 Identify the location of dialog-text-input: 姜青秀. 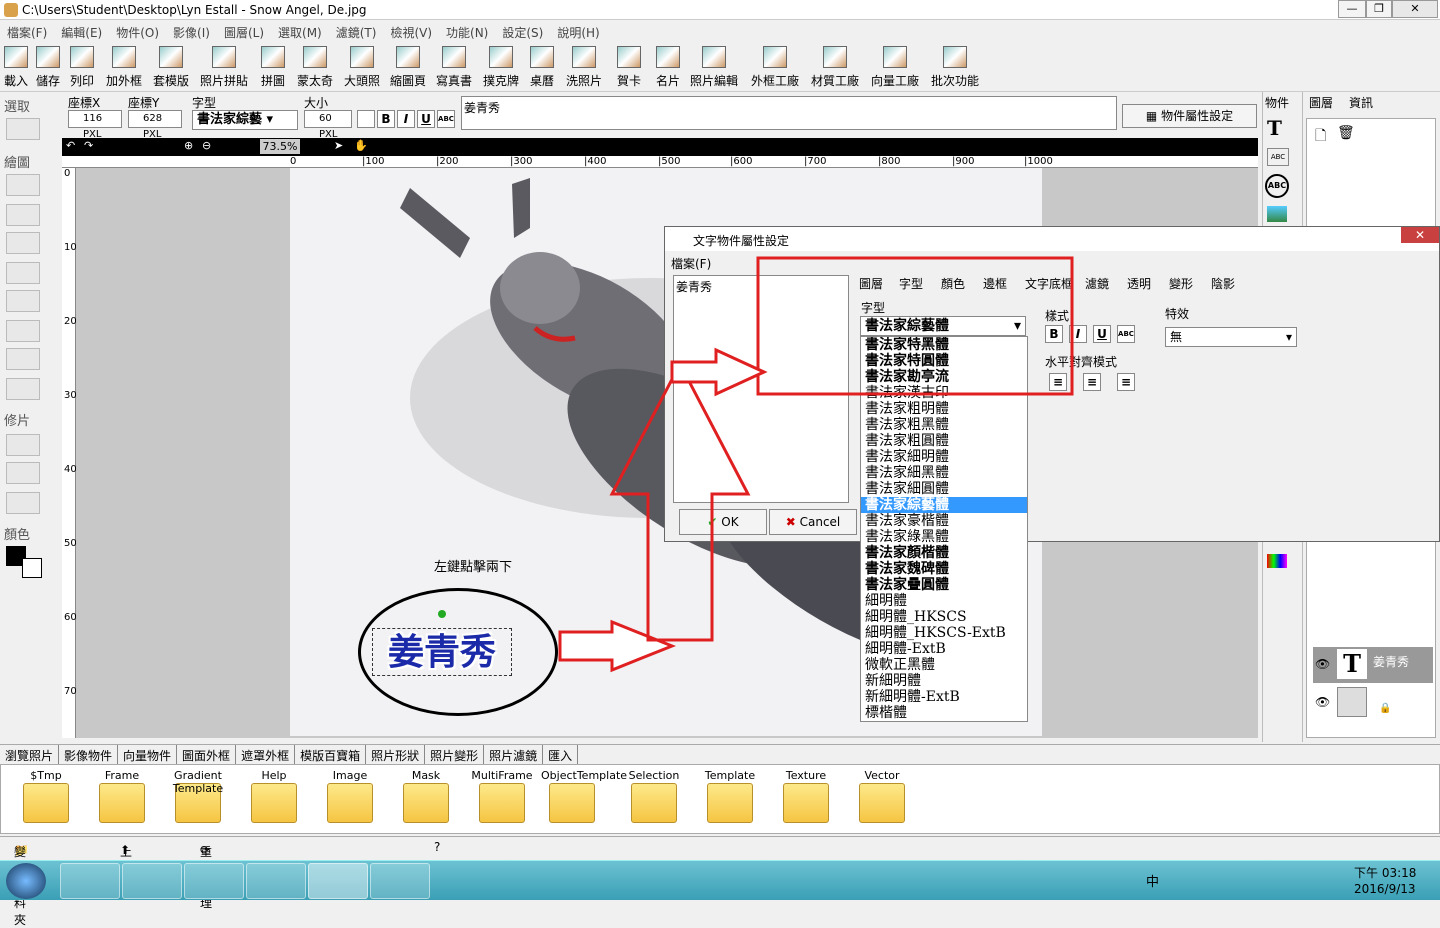
(761, 389).